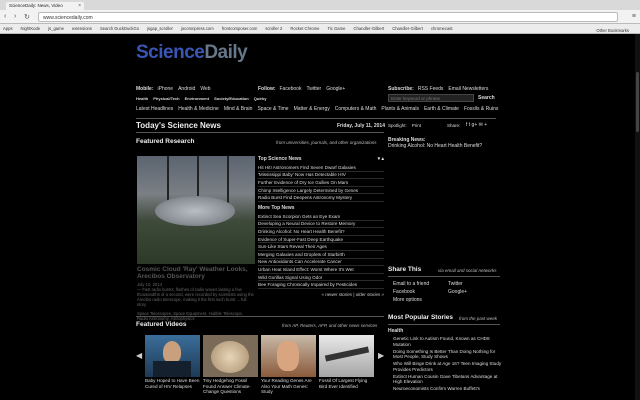 The width and height of the screenshot is (640, 400). Describe the element at coordinates (142, 98) in the screenshot. I see `nav-primary-item: Health` at that location.